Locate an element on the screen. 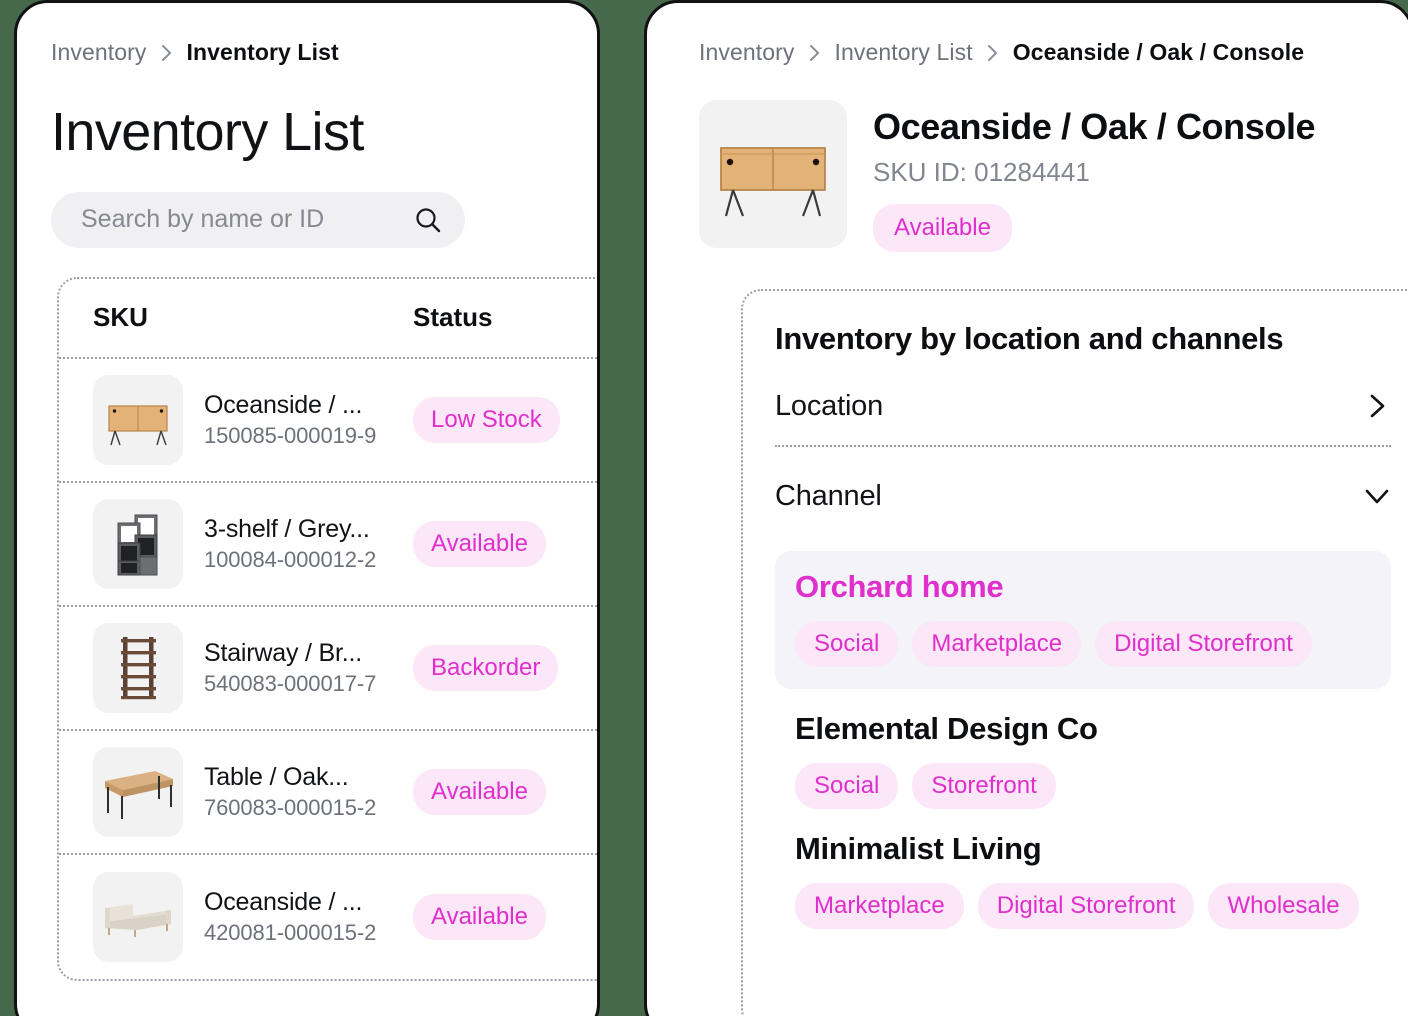 Image resolution: width=1408 pixels, height=1016 pixels. table-row: Table / Oak... 760083-000015-2 Available is located at coordinates (328, 793).